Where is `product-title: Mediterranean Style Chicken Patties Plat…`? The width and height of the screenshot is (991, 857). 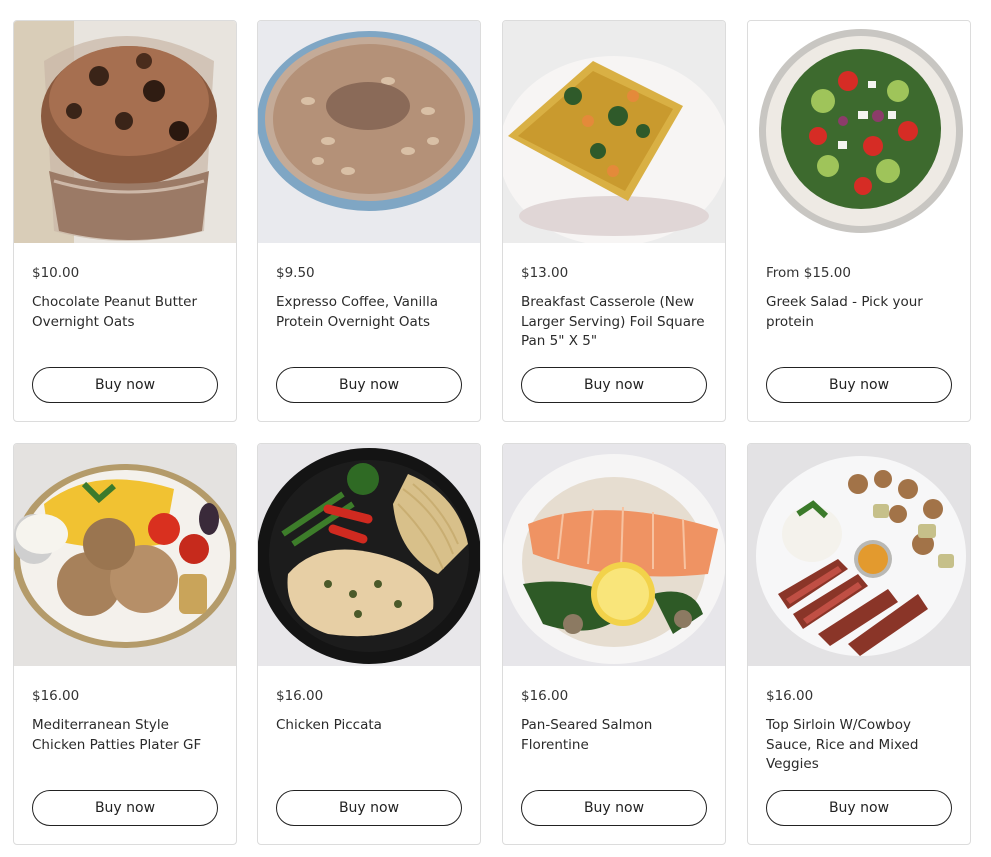
product-title: Mediterranean Style Chicken Patties Plat… is located at coordinates (128, 735).